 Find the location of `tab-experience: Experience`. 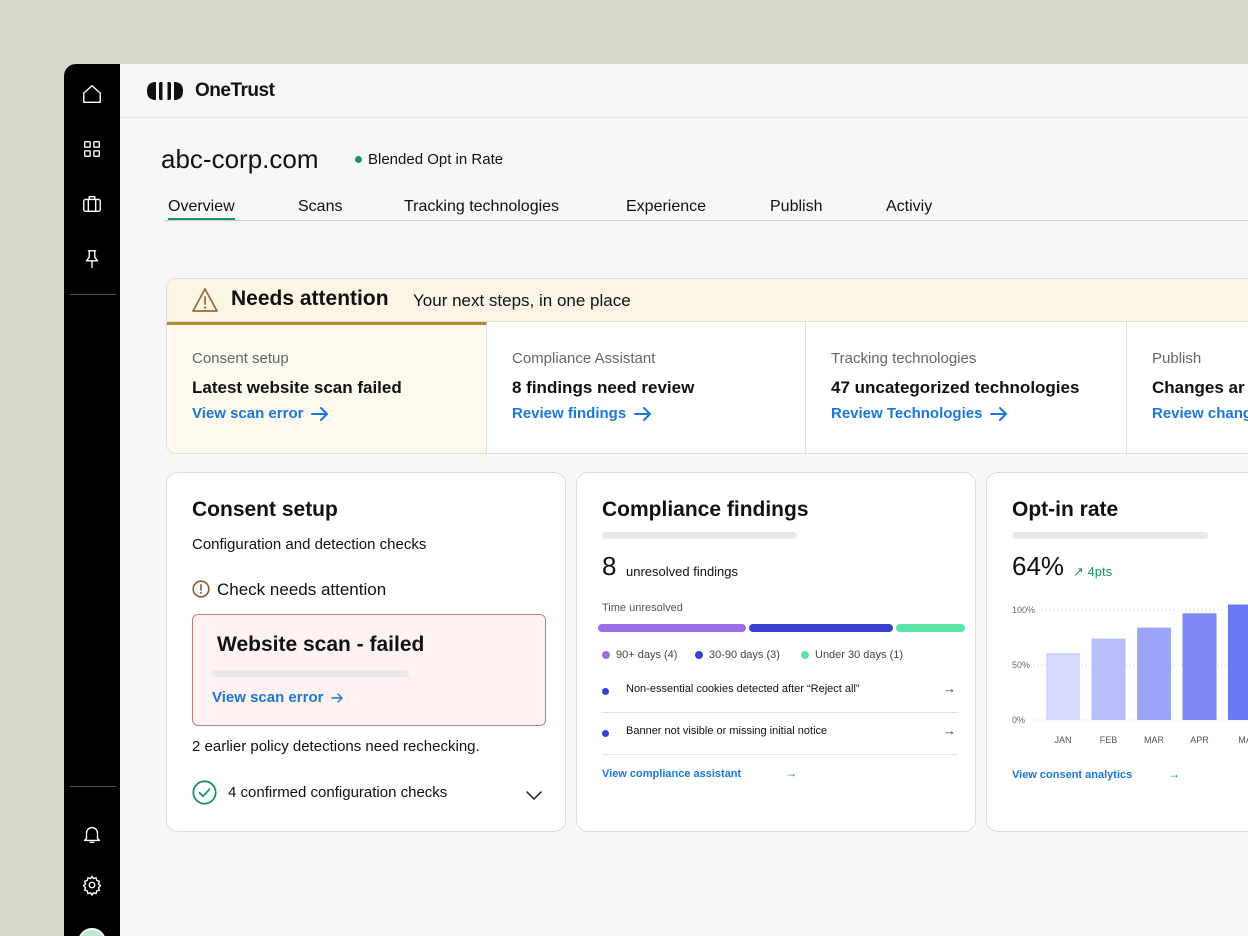

tab-experience: Experience is located at coordinates (666, 207).